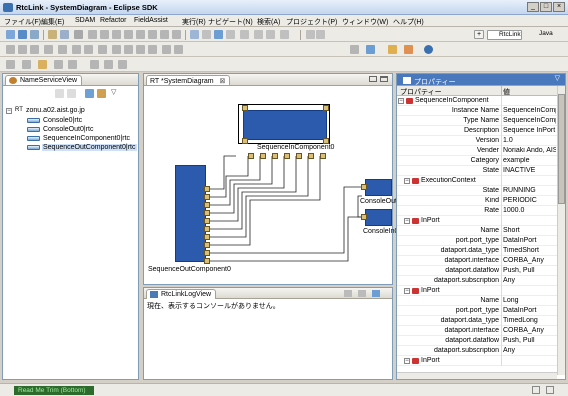 The width and height of the screenshot is (568, 396). I want to click on terminal-icon, so click(354, 49).